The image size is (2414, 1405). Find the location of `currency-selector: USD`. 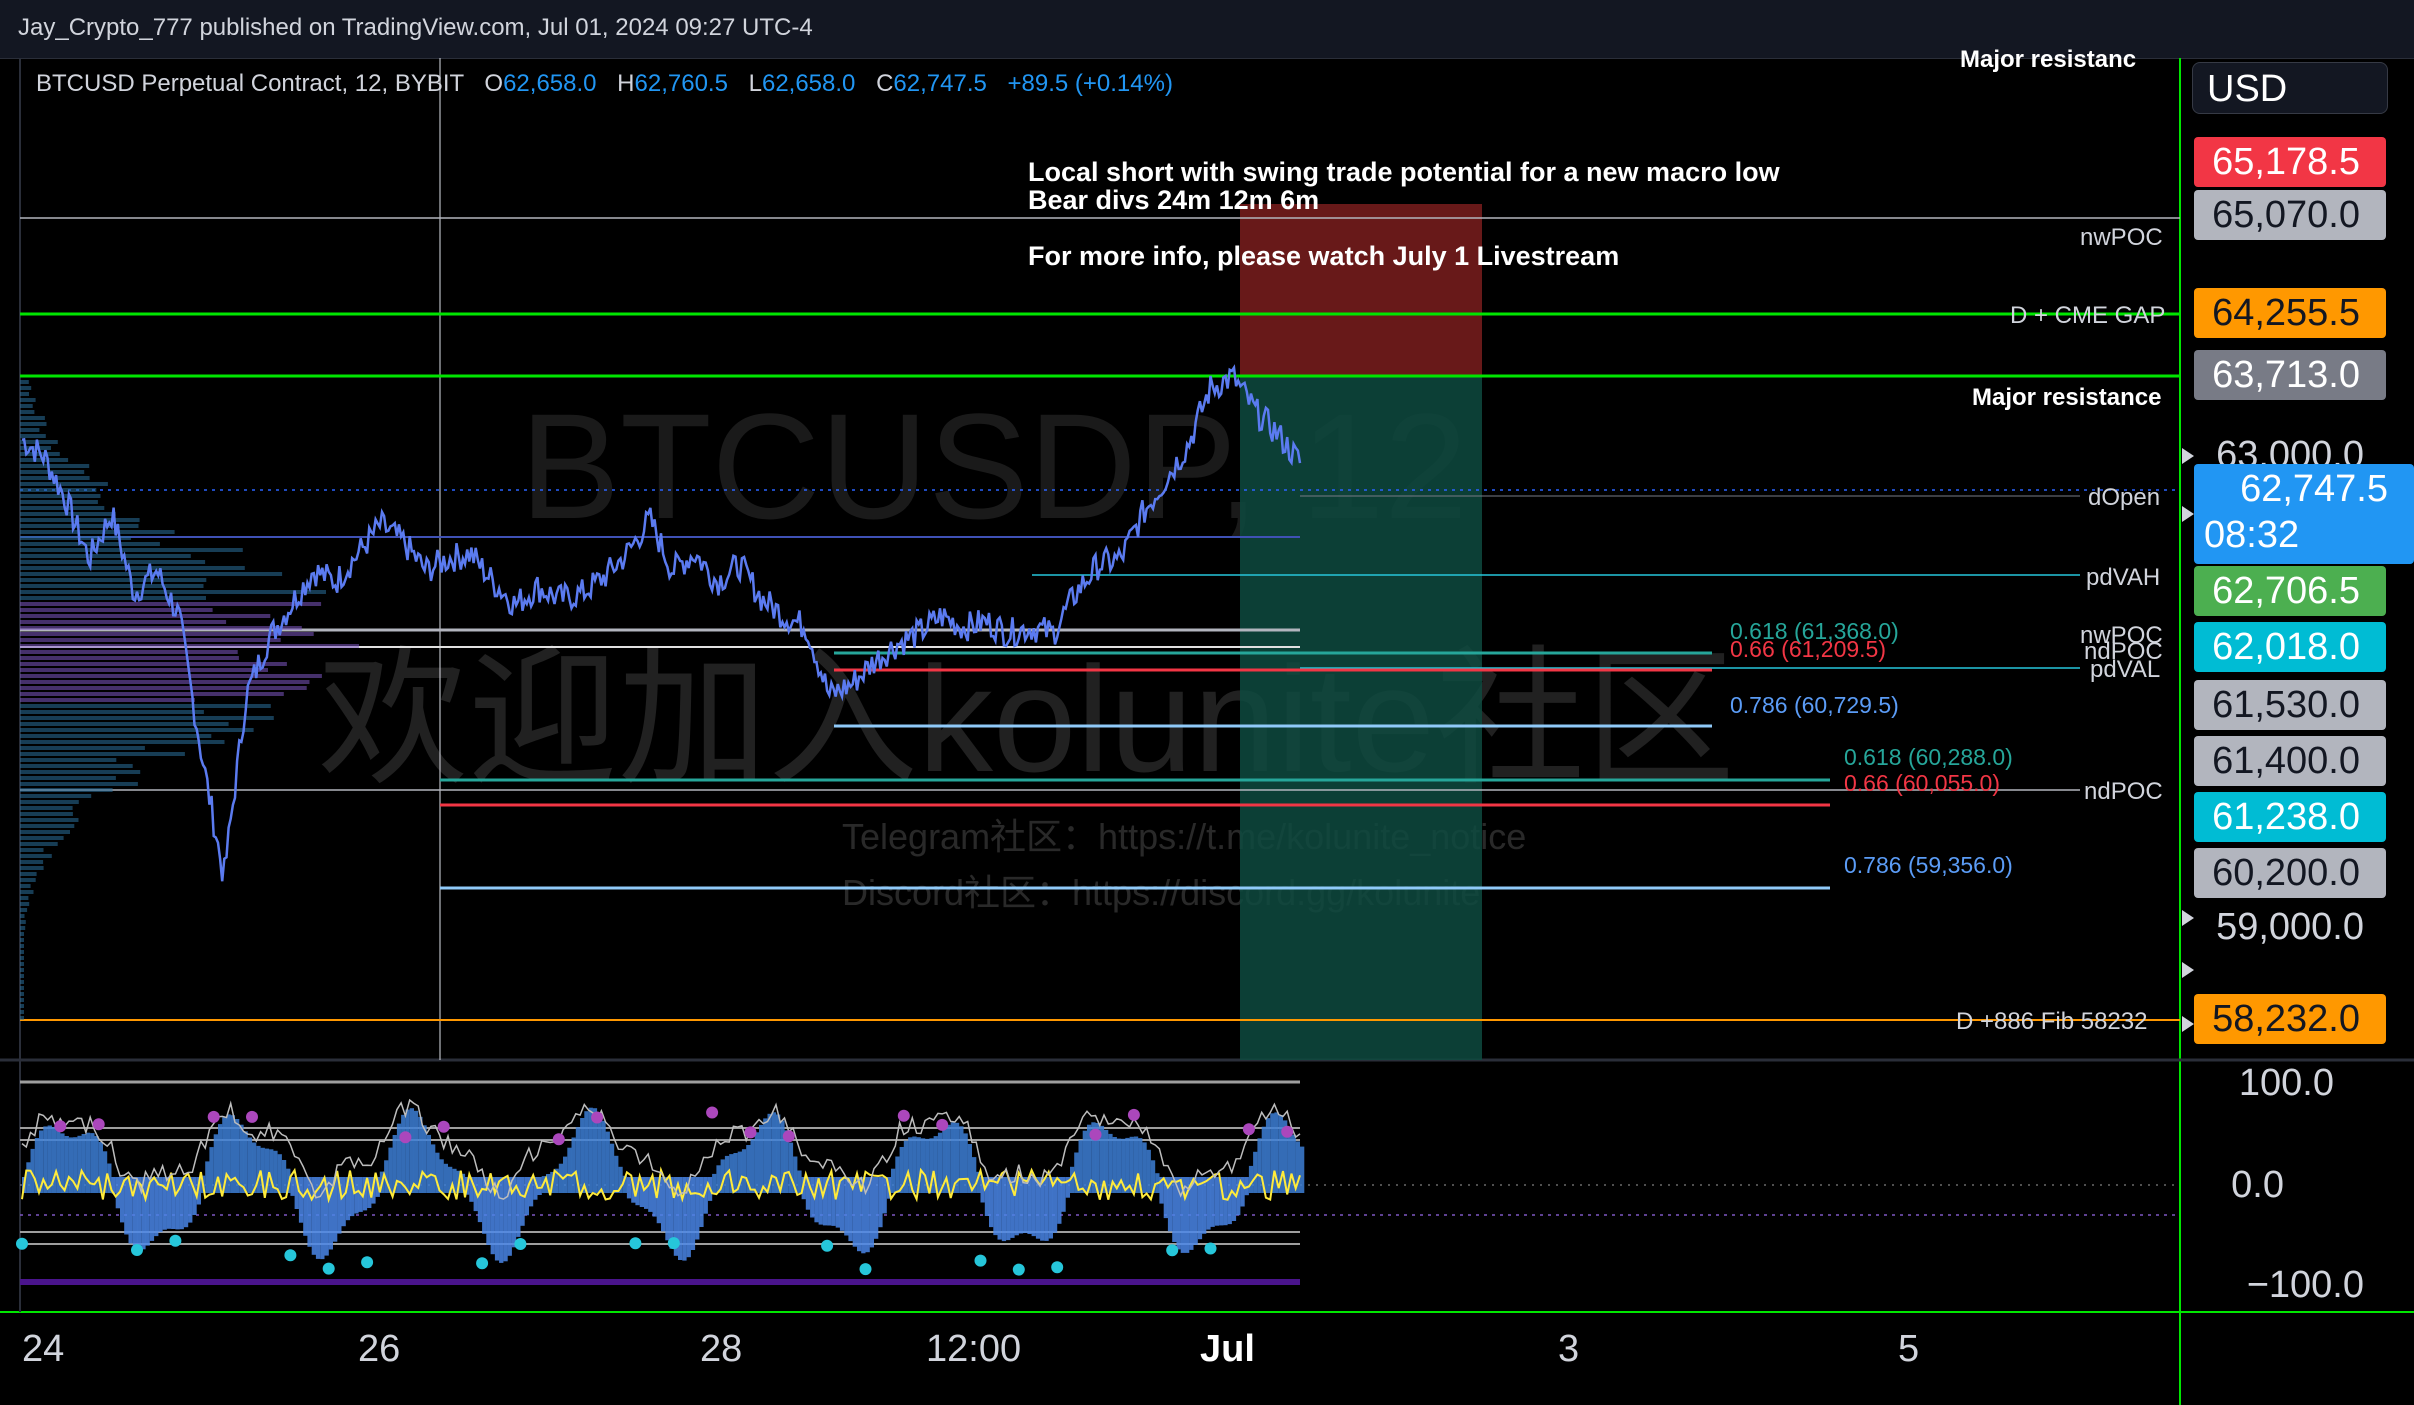

currency-selector: USD is located at coordinates (2290, 88).